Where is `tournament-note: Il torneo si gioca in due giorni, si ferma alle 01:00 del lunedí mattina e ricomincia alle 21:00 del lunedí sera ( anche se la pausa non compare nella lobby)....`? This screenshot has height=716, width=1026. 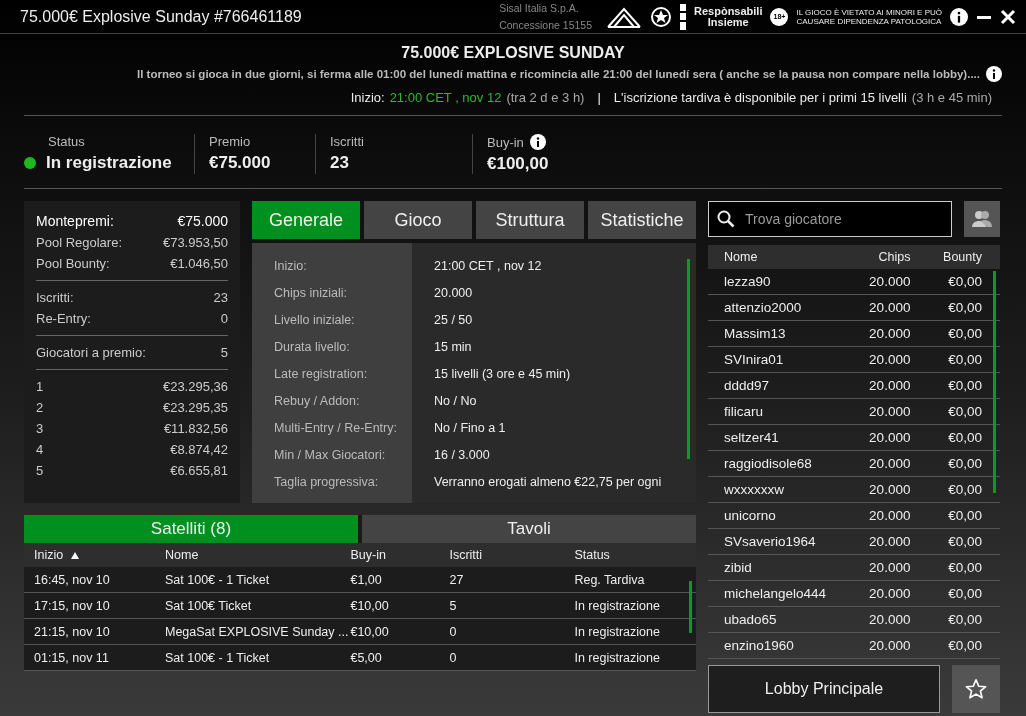 tournament-note: Il torneo si gioca in due giorni, si ferma alle 01:00 del lunedí mattina e ricomincia alle 21:00 del lunedí sera ( anche se la pausa non compare nella lobby).... is located at coordinates (558, 74).